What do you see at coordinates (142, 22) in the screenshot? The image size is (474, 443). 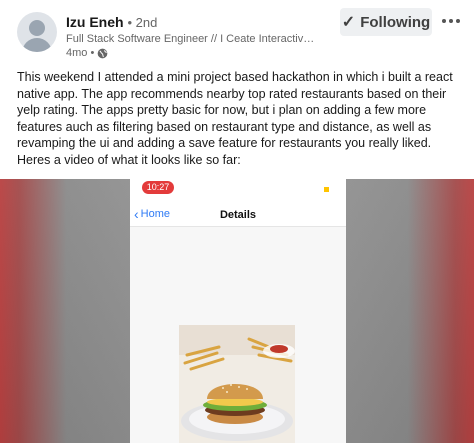 I see `connection-degree: • 2nd` at bounding box center [142, 22].